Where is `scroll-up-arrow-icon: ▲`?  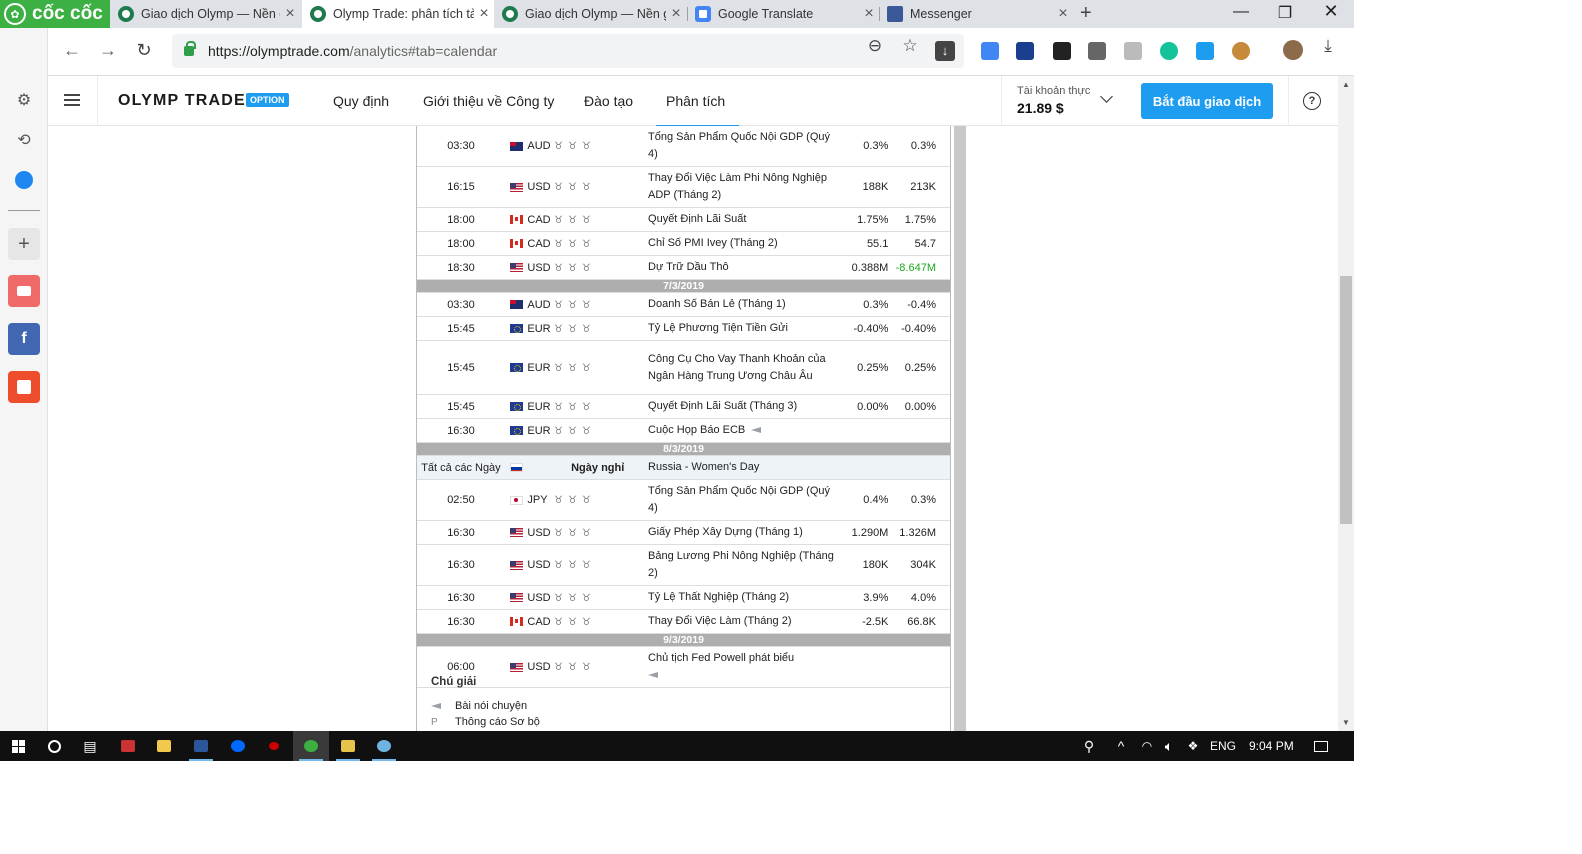 scroll-up-arrow-icon: ▲ is located at coordinates (1346, 84).